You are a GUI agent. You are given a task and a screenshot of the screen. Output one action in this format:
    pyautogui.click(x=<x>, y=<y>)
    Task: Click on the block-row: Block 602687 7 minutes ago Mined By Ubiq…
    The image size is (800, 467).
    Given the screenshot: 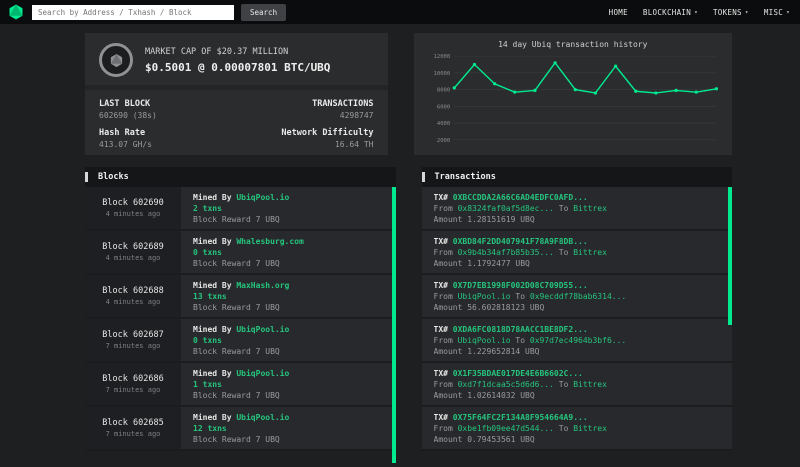 What is the action you would take?
    pyautogui.click(x=240, y=341)
    